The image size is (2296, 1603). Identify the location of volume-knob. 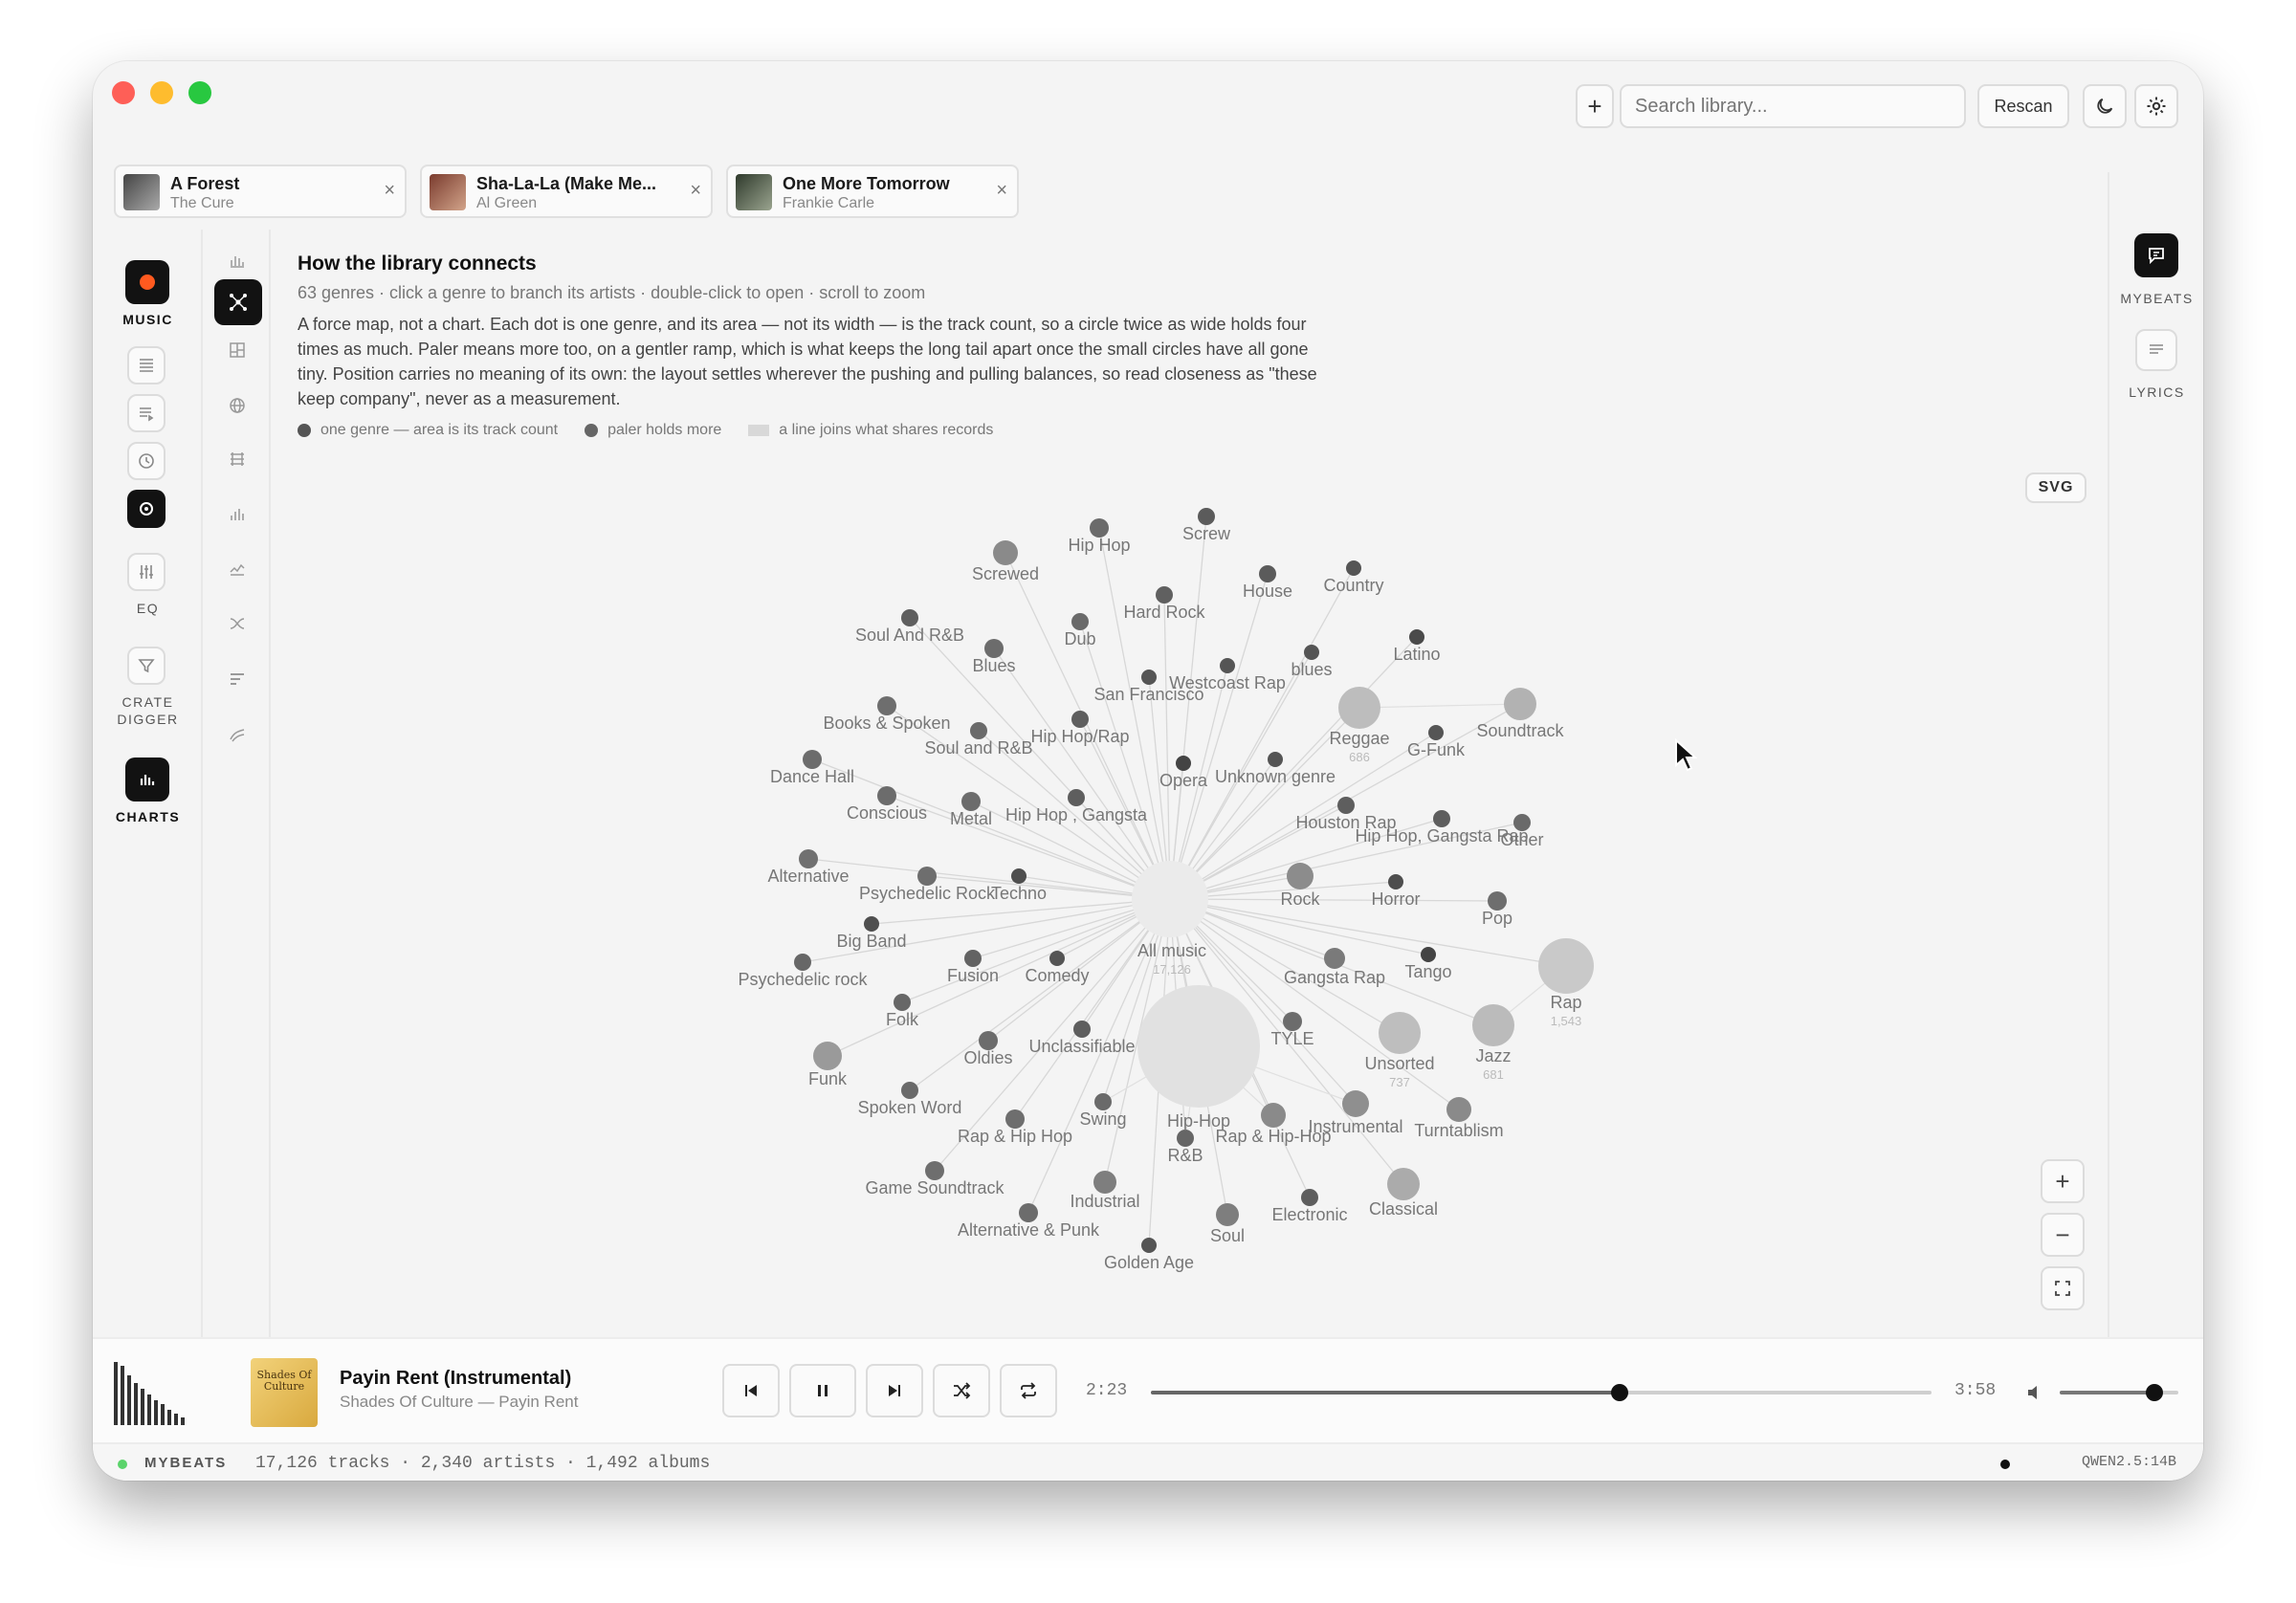
(2155, 1393).